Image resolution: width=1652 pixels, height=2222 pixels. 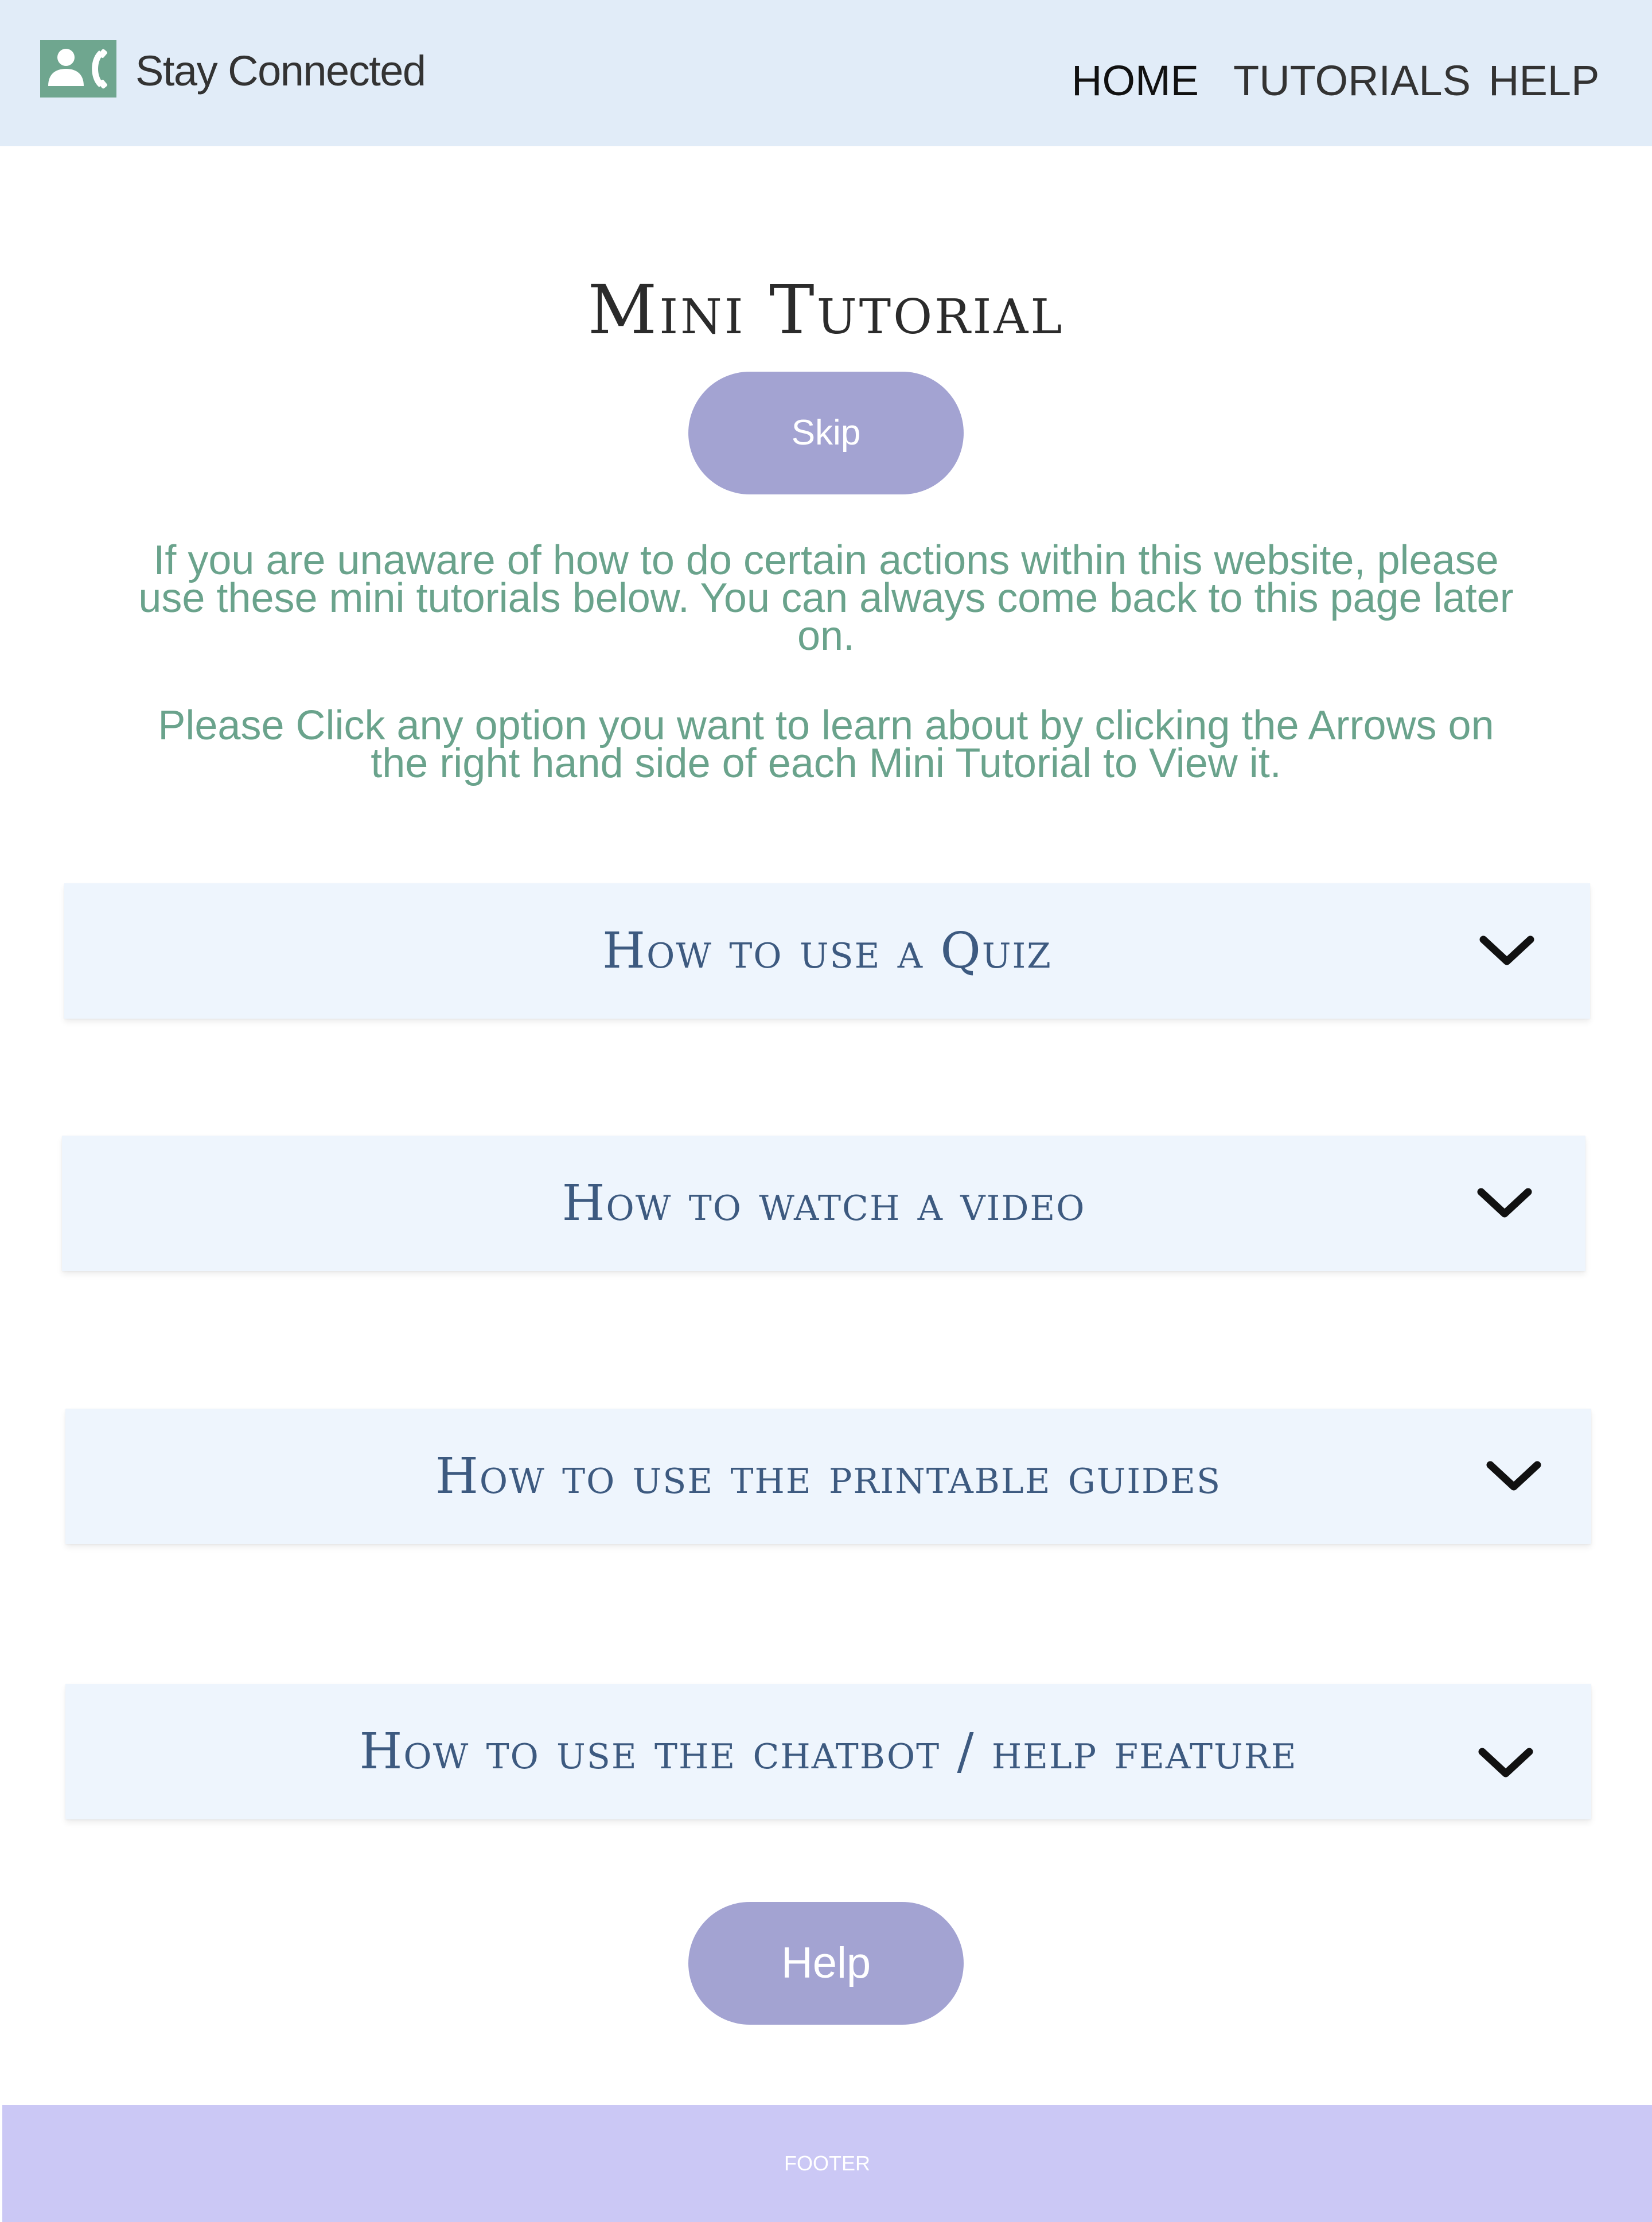 I want to click on footer: FOOTER, so click(x=827, y=2163).